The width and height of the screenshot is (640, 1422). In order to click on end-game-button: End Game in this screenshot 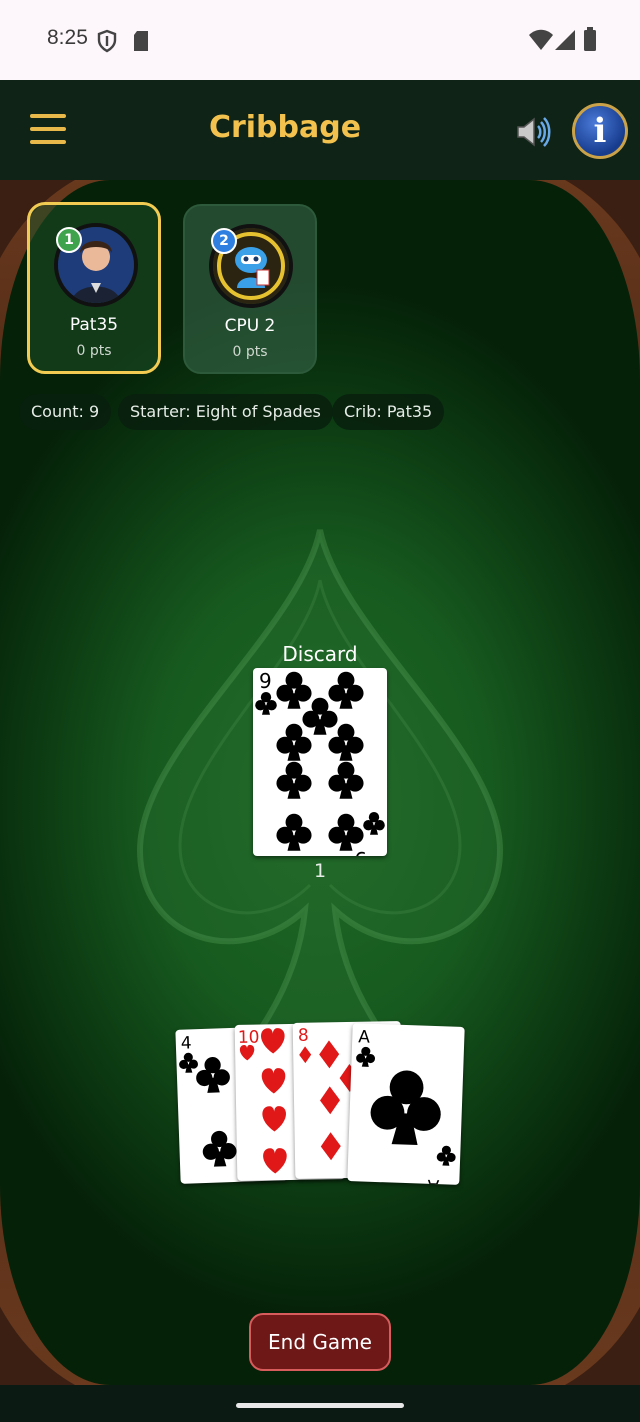, I will do `click(320, 1342)`.